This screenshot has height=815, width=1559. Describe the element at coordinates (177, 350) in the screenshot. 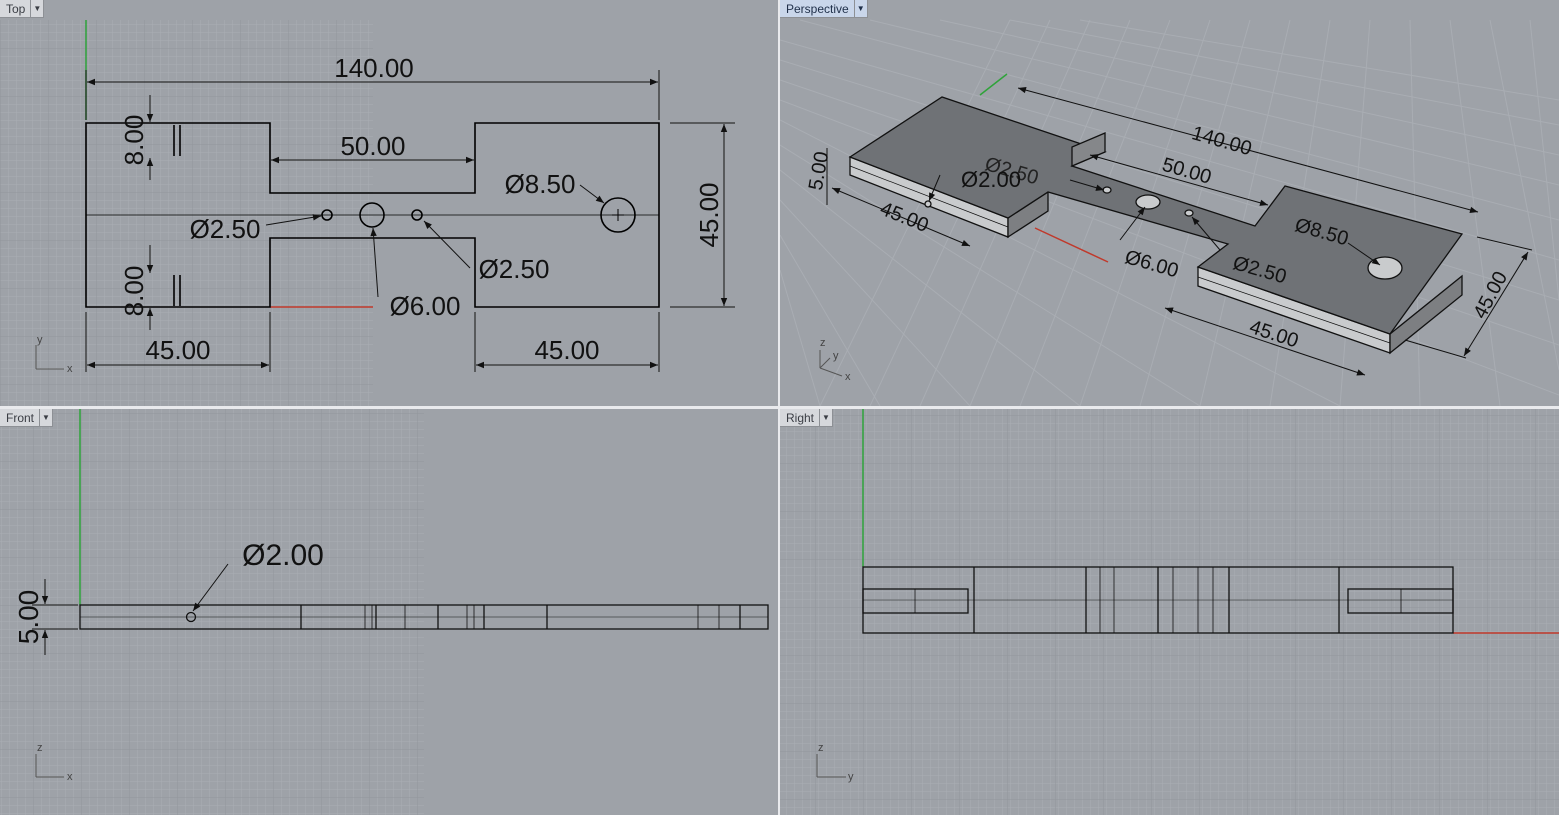

I see `dim-left-width: 45.00` at that location.